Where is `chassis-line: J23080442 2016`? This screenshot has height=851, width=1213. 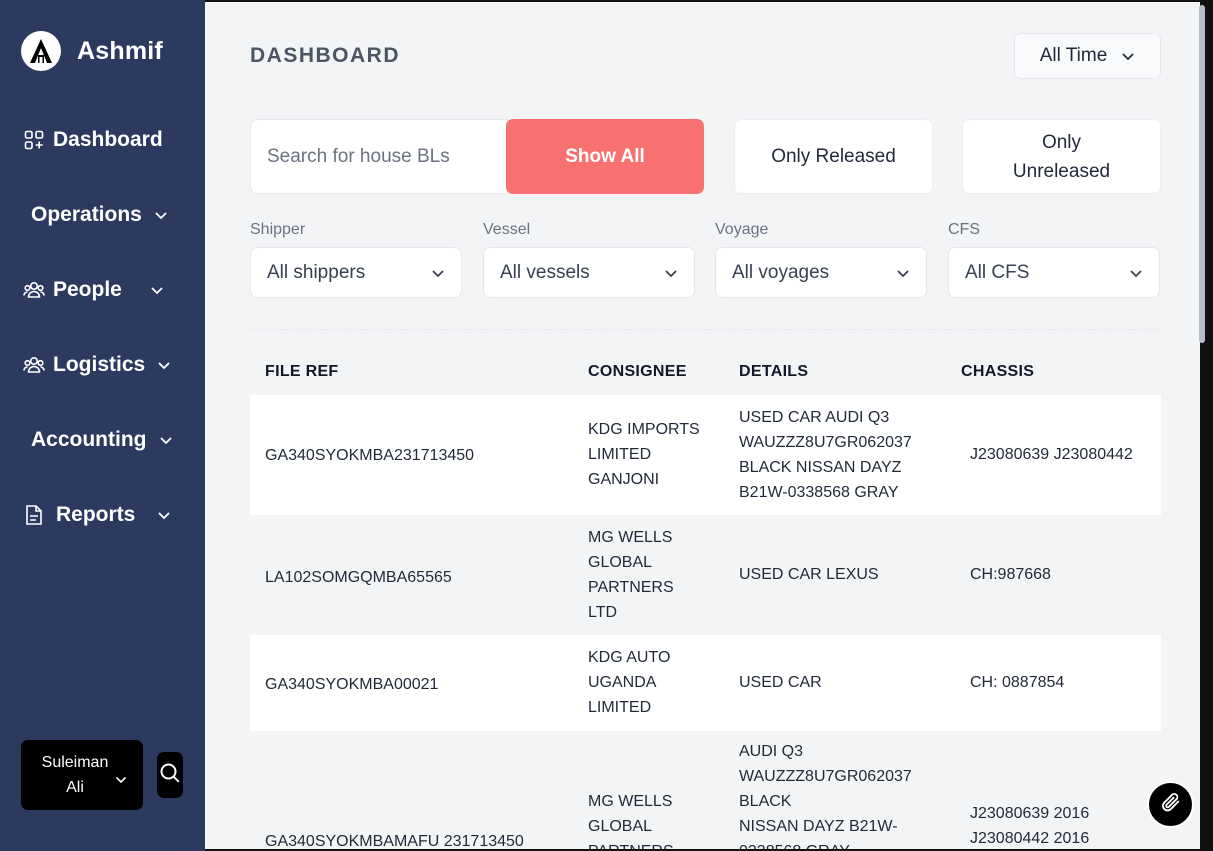
chassis-line: J23080442 2016 is located at coordinates (1030, 838).